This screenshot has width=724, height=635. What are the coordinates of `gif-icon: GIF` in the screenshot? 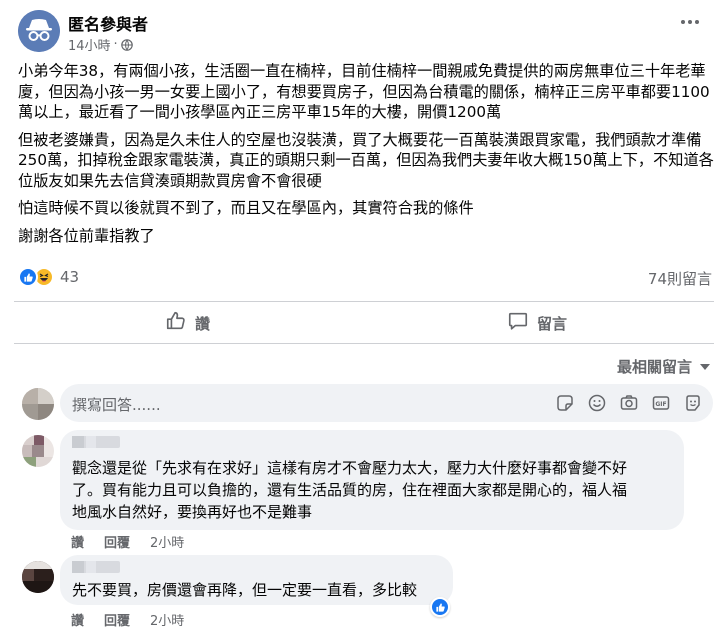 It's located at (661, 403).